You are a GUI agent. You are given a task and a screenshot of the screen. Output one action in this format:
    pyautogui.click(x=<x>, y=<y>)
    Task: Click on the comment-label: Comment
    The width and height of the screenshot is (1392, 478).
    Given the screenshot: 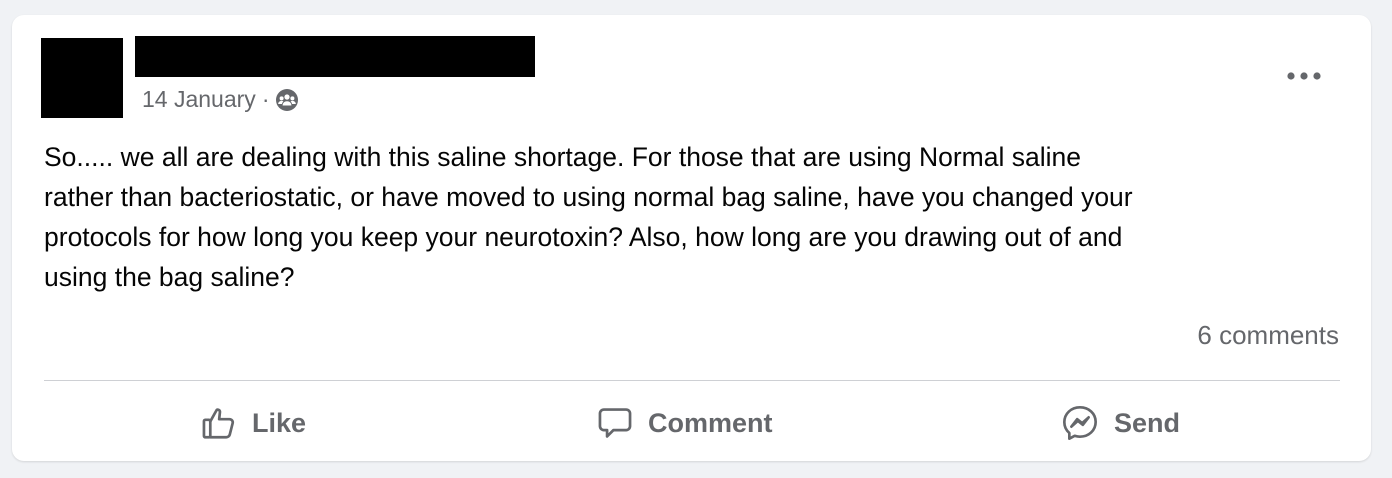 What is the action you would take?
    pyautogui.click(x=710, y=422)
    